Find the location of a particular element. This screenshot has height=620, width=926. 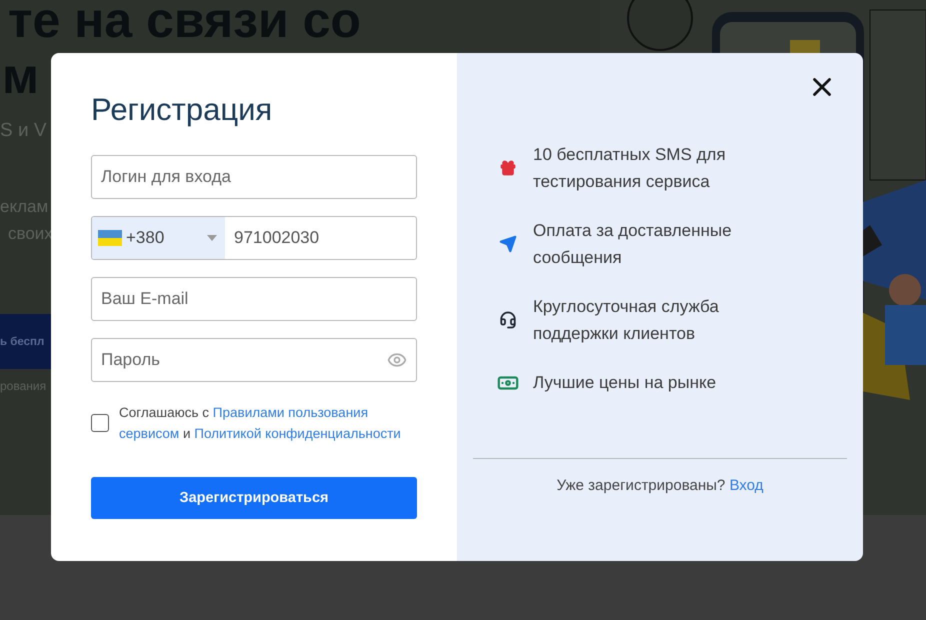

password-field: Пароль is located at coordinates (254, 360).